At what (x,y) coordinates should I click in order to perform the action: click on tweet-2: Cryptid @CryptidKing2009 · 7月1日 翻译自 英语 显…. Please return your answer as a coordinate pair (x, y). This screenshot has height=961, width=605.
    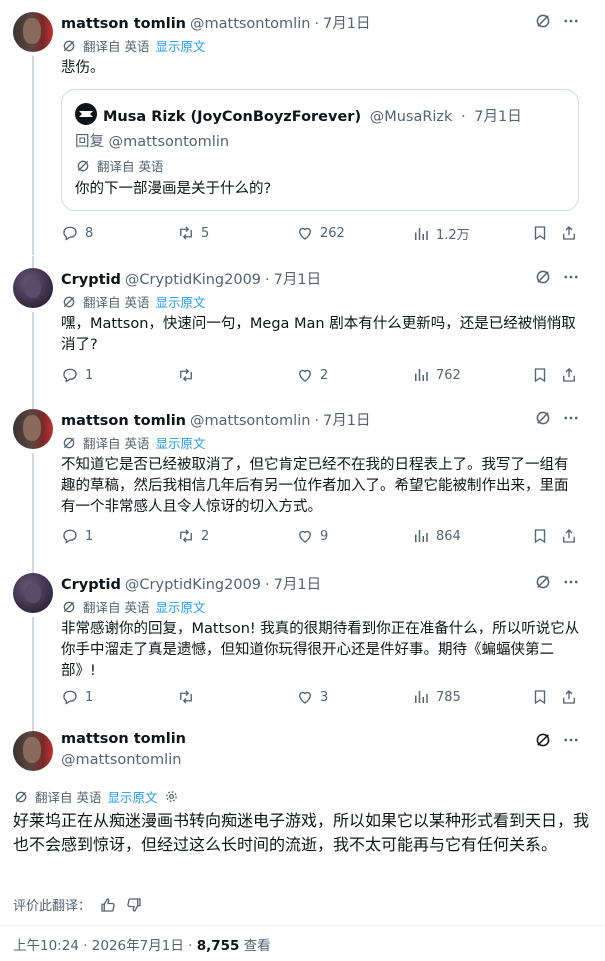
    Looking at the image, I should click on (302, 326).